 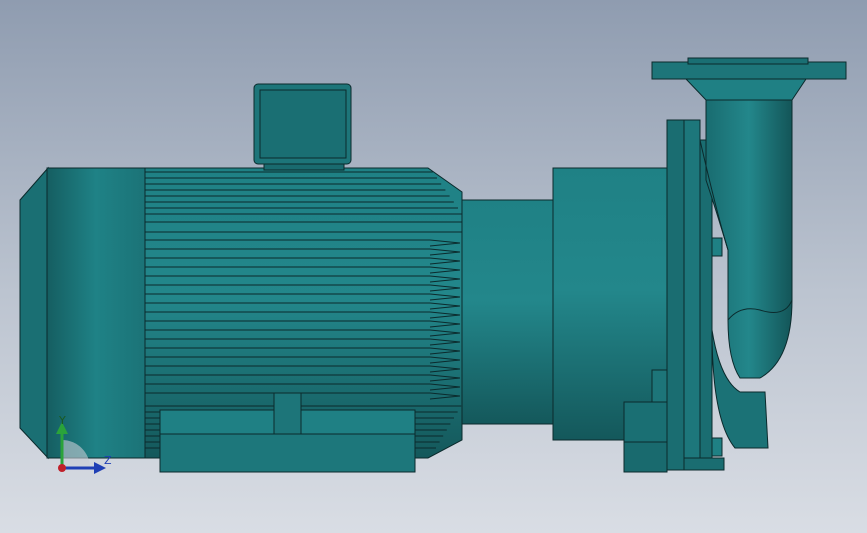 What do you see at coordinates (62, 420) in the screenshot?
I see `y-axis-label: Y` at bounding box center [62, 420].